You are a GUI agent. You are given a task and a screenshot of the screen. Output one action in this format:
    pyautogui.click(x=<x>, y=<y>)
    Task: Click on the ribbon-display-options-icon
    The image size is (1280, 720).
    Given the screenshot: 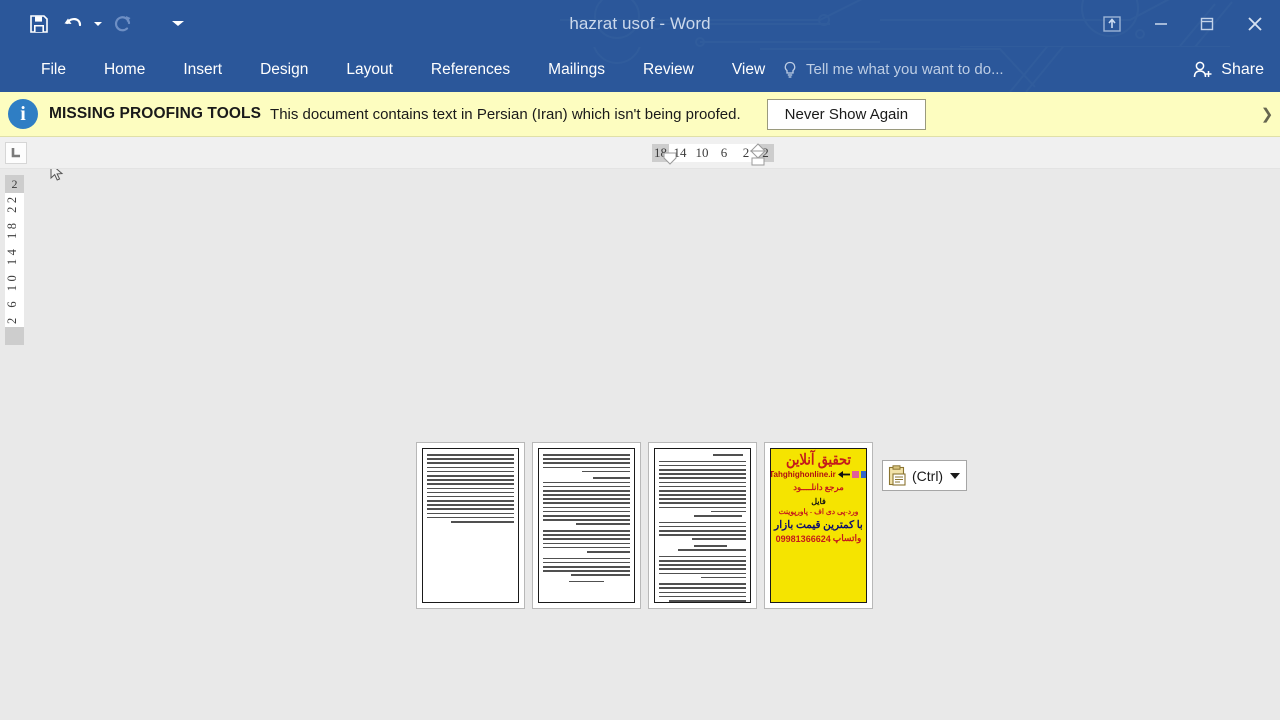 What is the action you would take?
    pyautogui.click(x=1112, y=23)
    